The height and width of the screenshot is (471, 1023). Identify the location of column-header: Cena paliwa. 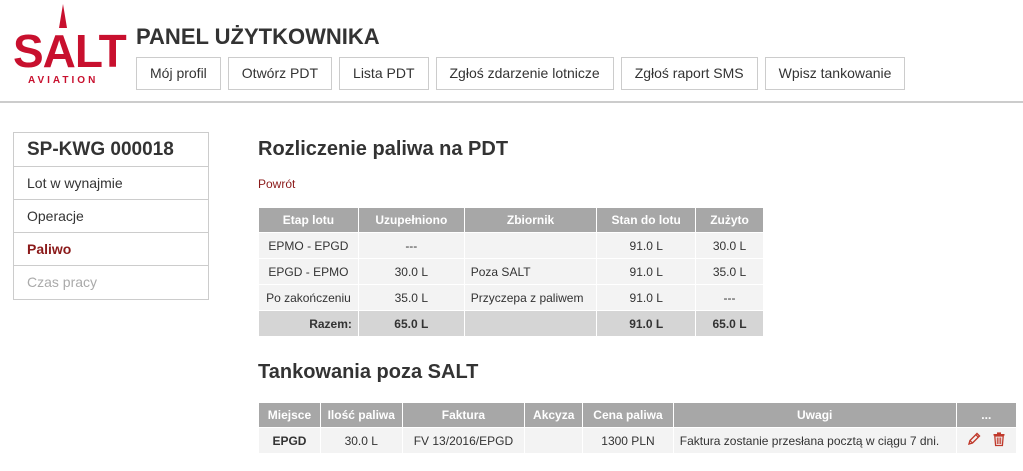
(628, 415).